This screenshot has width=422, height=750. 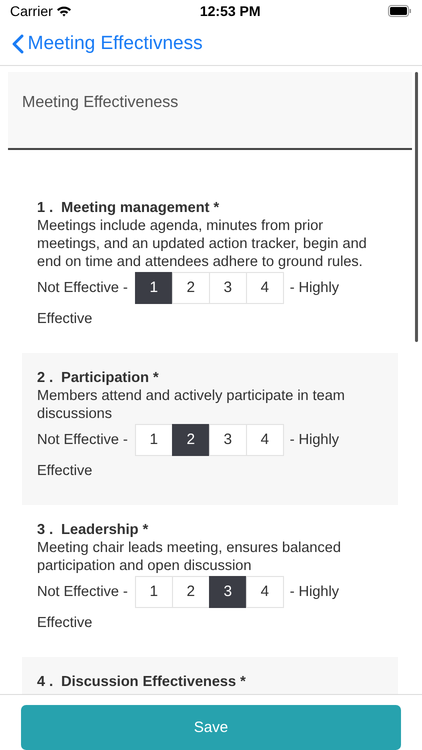 I want to click on question-title: 3 . Leadership *, so click(x=93, y=530).